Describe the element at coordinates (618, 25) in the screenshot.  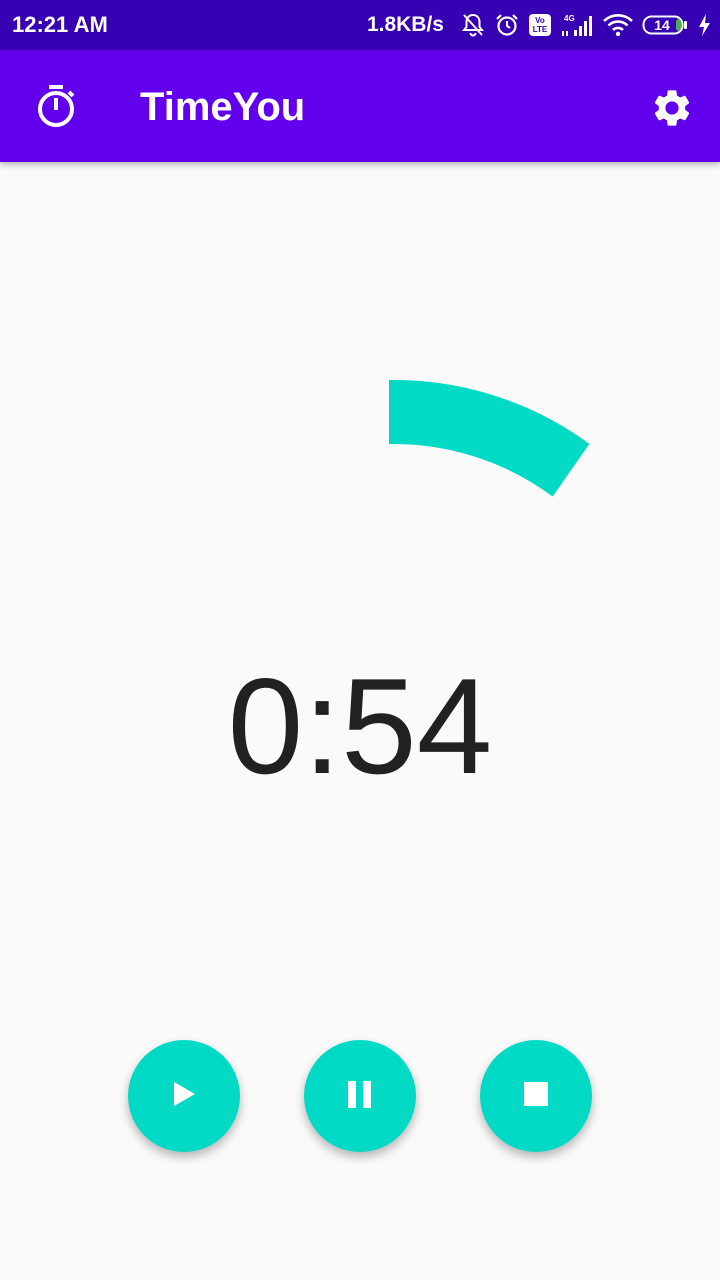
I see `wifi-icon` at that location.